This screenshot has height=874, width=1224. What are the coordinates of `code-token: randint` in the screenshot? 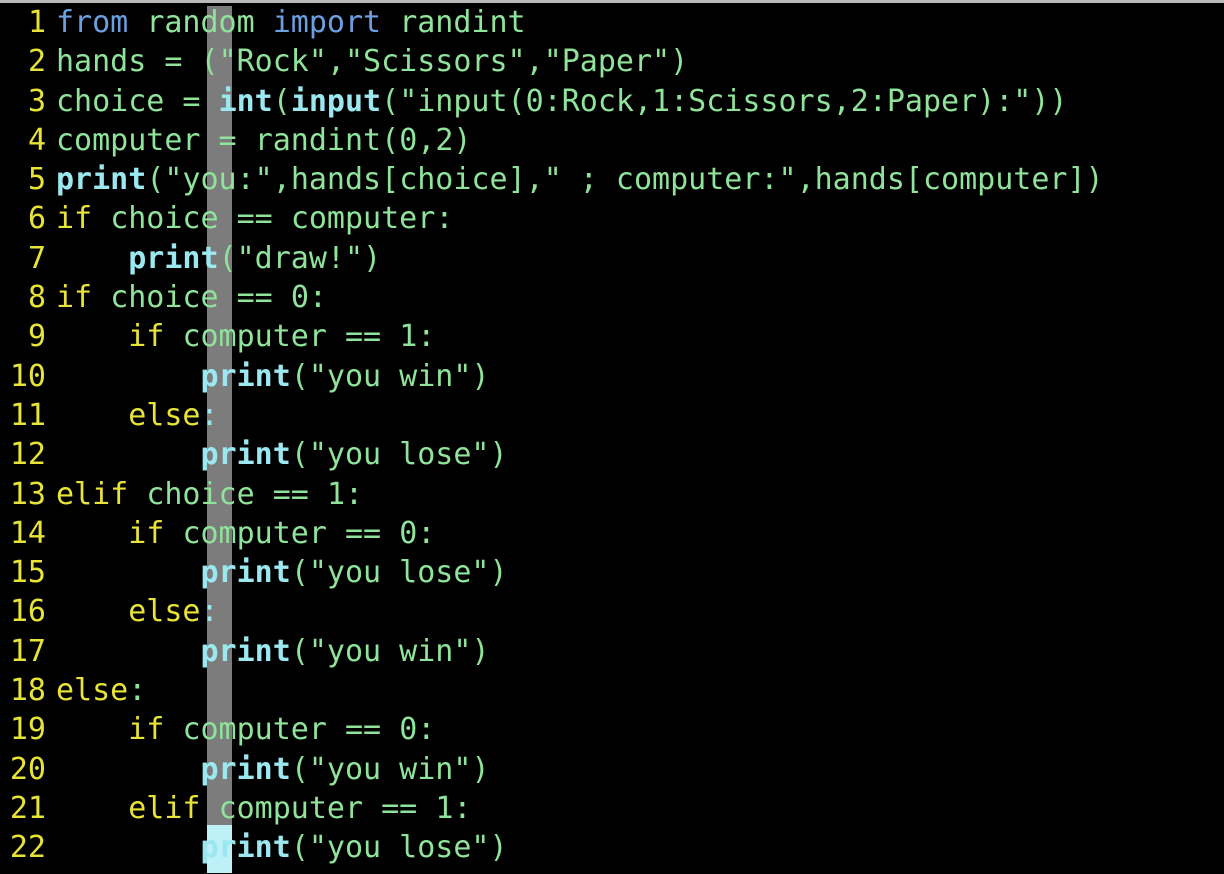 It's located at (318, 140).